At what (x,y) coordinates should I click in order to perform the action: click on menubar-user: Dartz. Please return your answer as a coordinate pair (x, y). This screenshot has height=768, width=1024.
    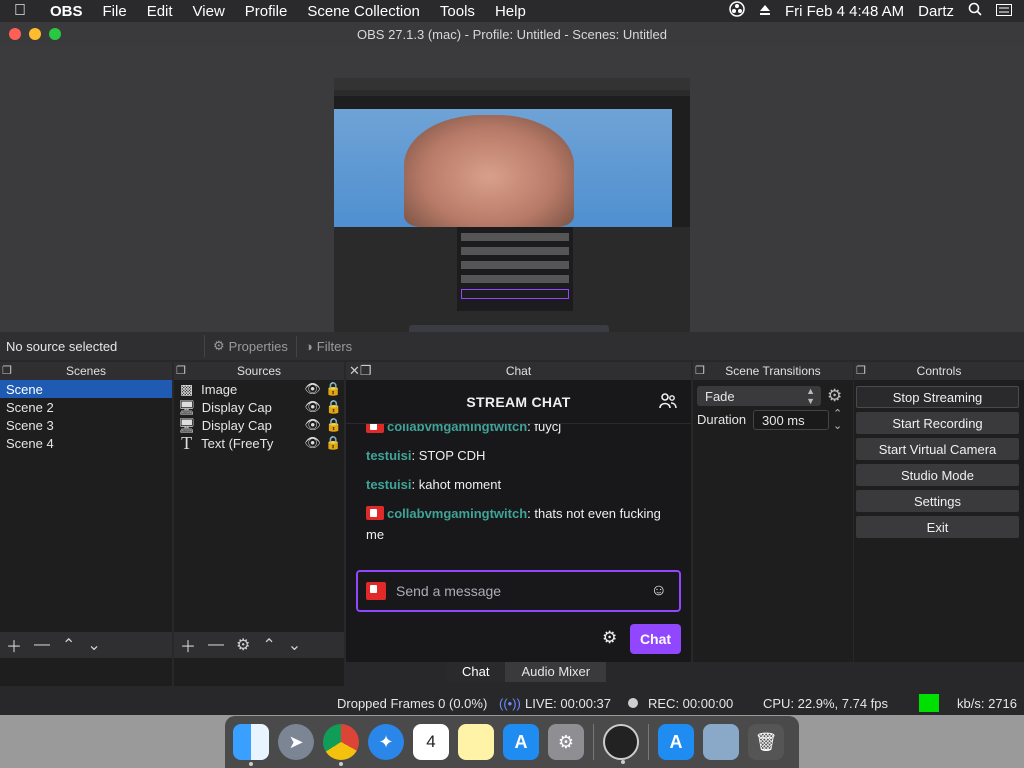
    Looking at the image, I should click on (936, 11).